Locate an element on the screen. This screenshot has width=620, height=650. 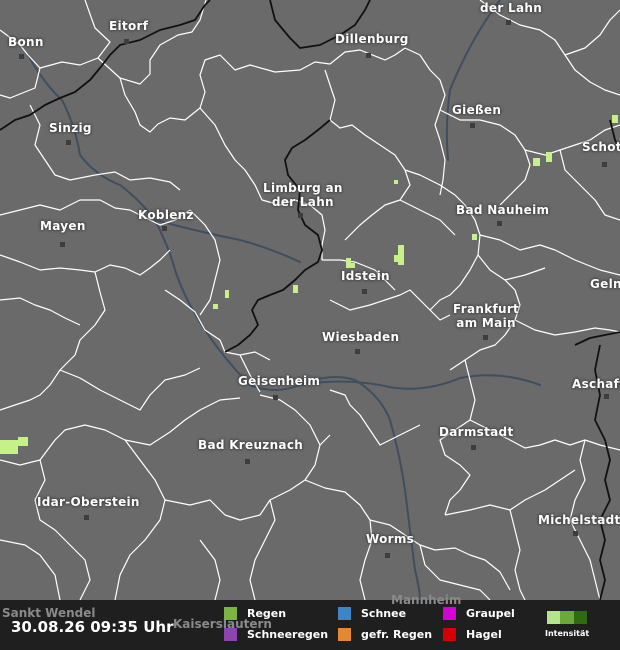
city-label-giessen: Gießen is located at coordinates (477, 110).